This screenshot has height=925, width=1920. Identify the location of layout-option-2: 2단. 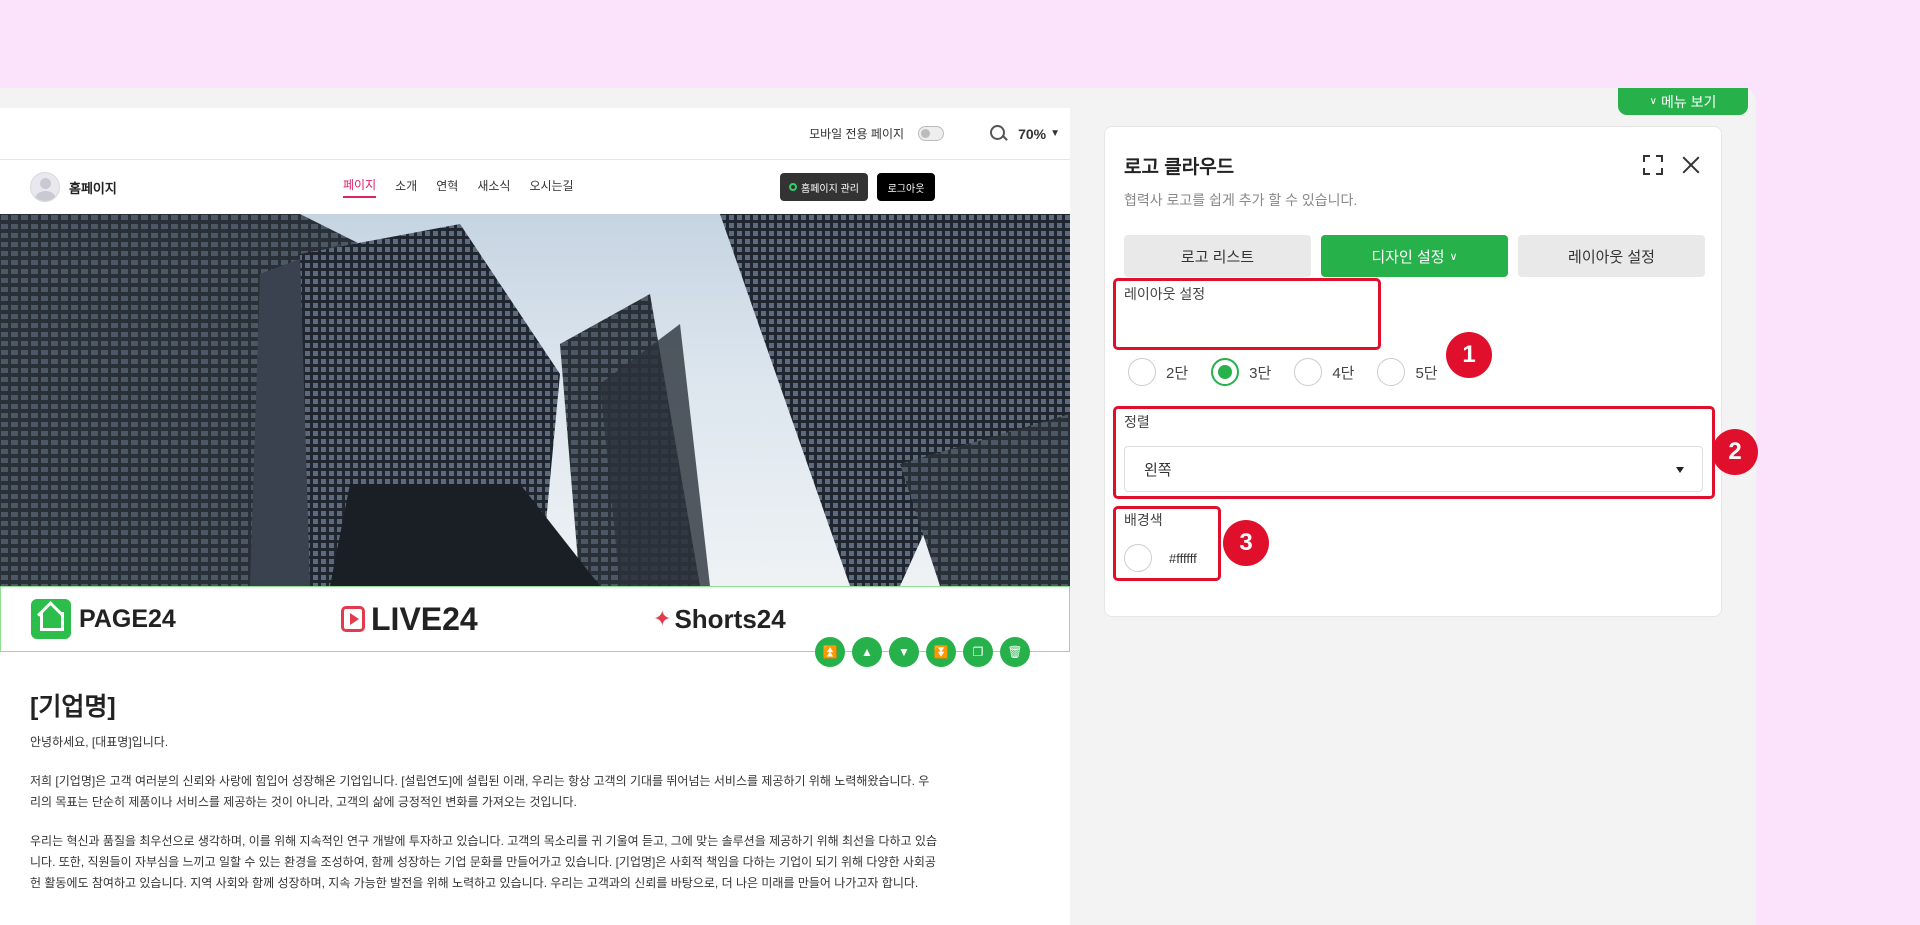
(1158, 372).